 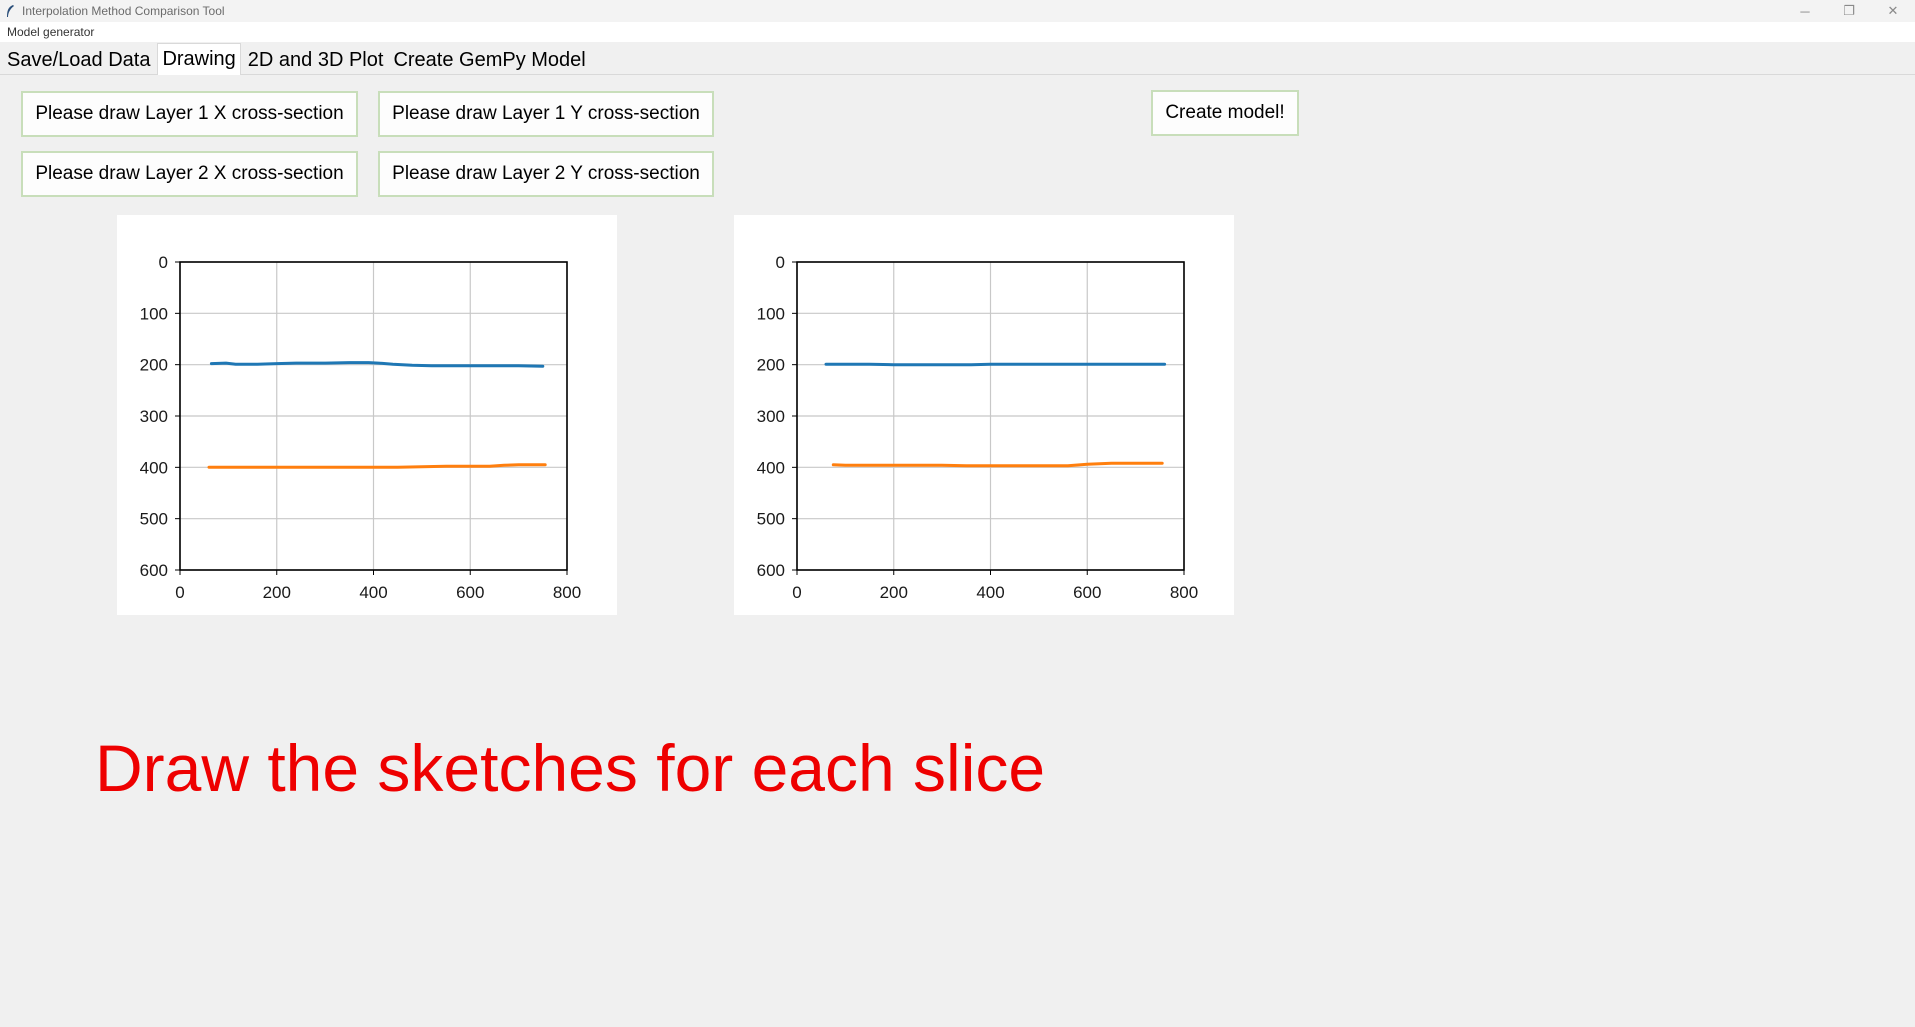 I want to click on draw-layer1-x-button: Please draw Layer 1 X cross-section, so click(x=189, y=114).